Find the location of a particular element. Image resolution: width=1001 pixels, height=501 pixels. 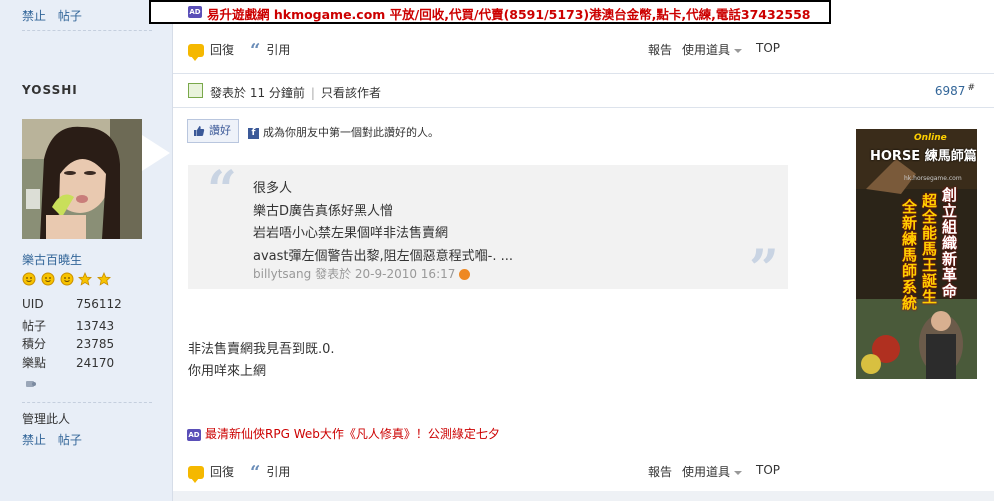

post-body-line: 你用咩來上網 is located at coordinates (227, 371).